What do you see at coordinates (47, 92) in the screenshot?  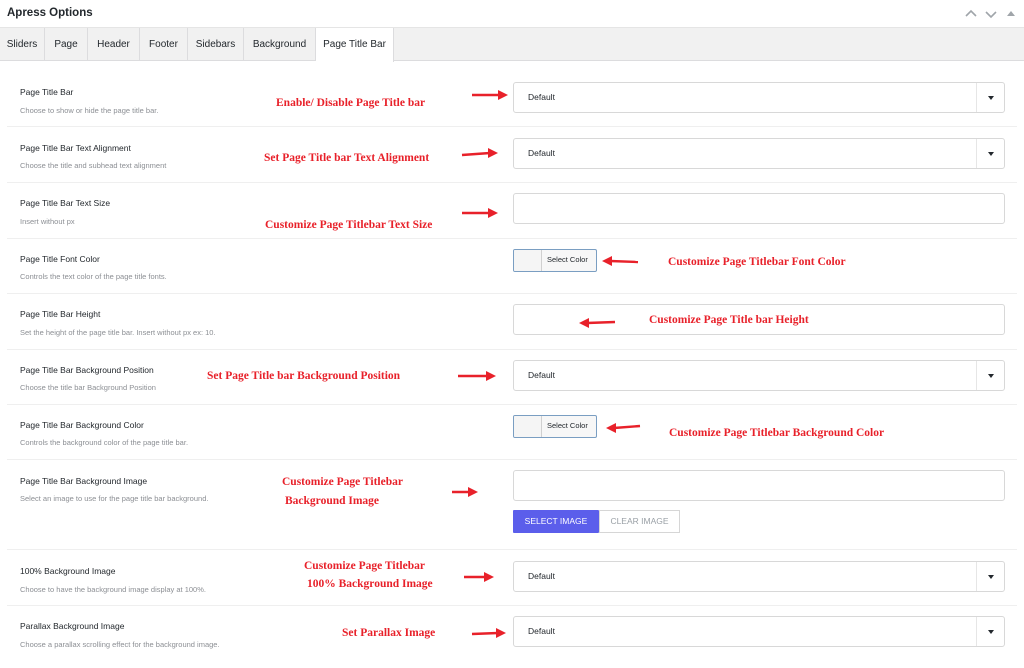 I see `title-bar-label: Page Title Bar` at bounding box center [47, 92].